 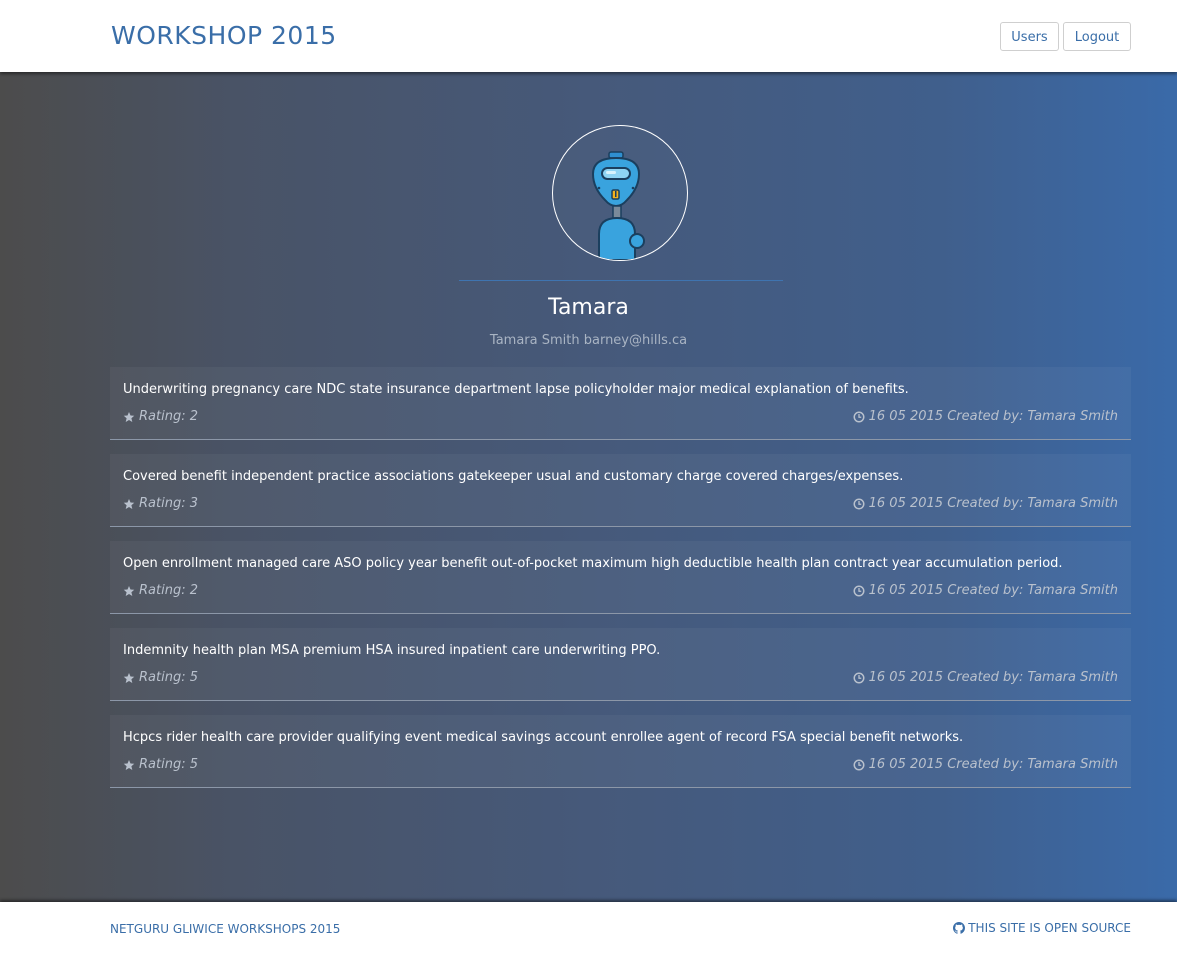 What do you see at coordinates (588, 307) in the screenshot?
I see `profile-name: Tamara` at bounding box center [588, 307].